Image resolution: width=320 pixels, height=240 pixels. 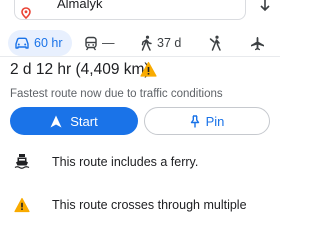 I want to click on route-time: 2 d 12 hr, so click(x=41, y=69).